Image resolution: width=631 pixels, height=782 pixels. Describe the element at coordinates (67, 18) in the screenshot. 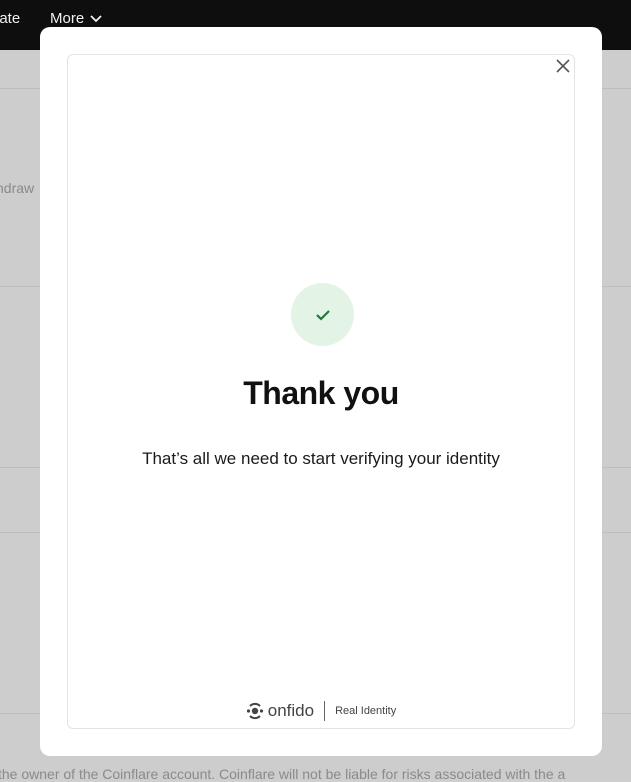

I see `nav-more-label: More` at that location.